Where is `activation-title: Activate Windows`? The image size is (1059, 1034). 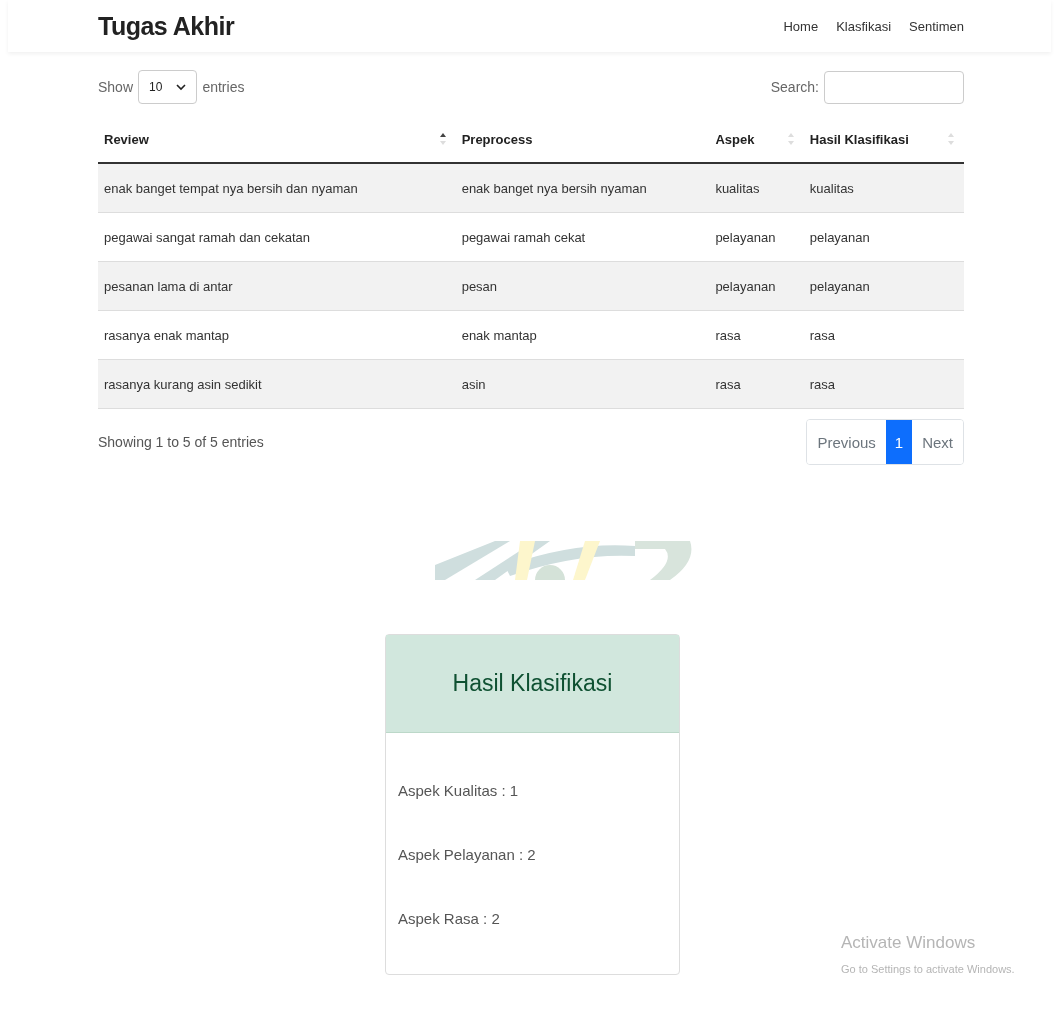
activation-title: Activate Windows is located at coordinates (909, 943).